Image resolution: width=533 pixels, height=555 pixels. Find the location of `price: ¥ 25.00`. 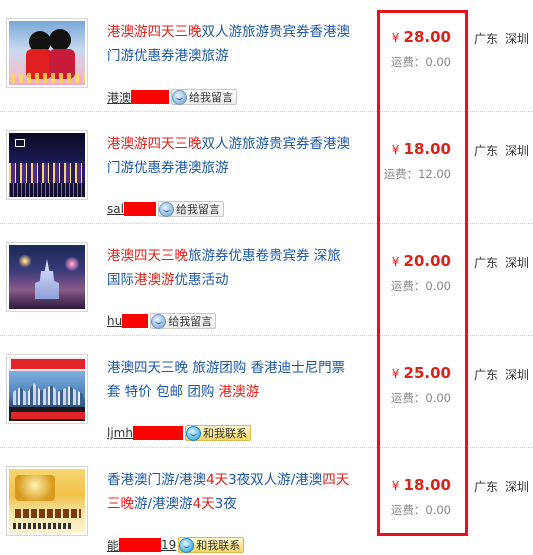

price: ¥ 25.00 is located at coordinates (411, 373).